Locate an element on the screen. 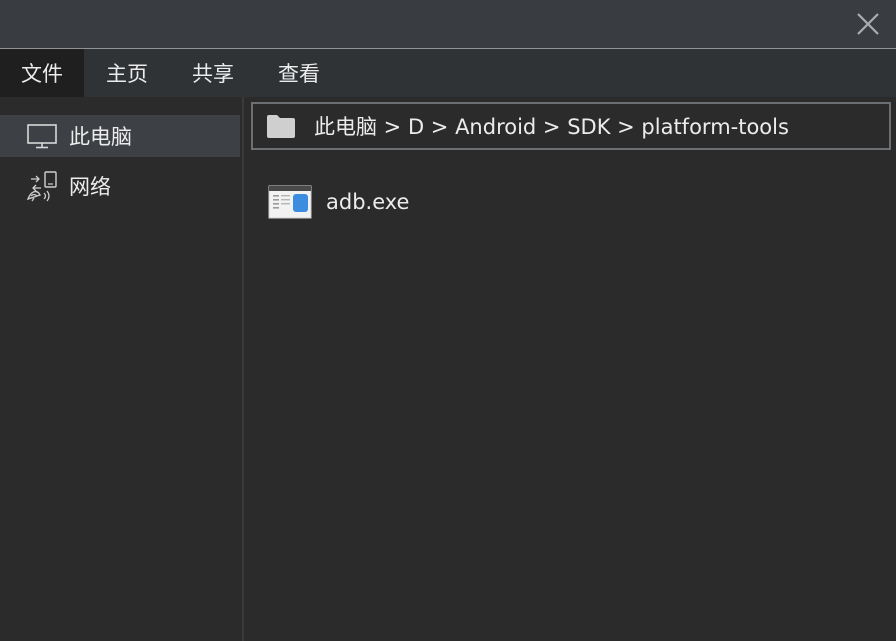  menu-view: 查看 is located at coordinates (299, 73).